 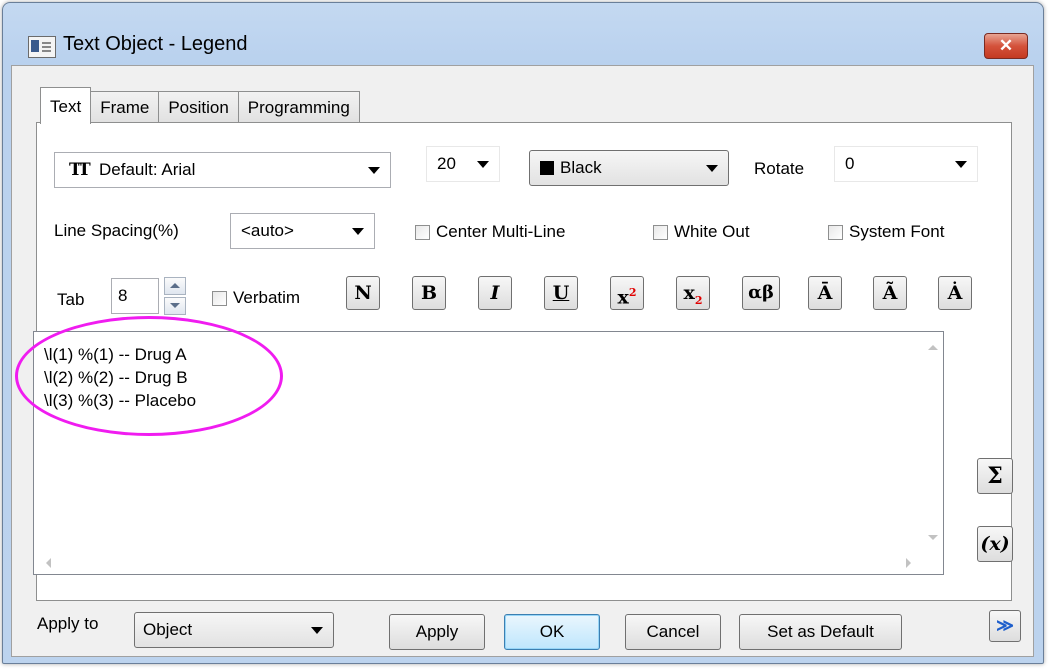 What do you see at coordinates (175, 296) in the screenshot?
I see `tab-size-stepper` at bounding box center [175, 296].